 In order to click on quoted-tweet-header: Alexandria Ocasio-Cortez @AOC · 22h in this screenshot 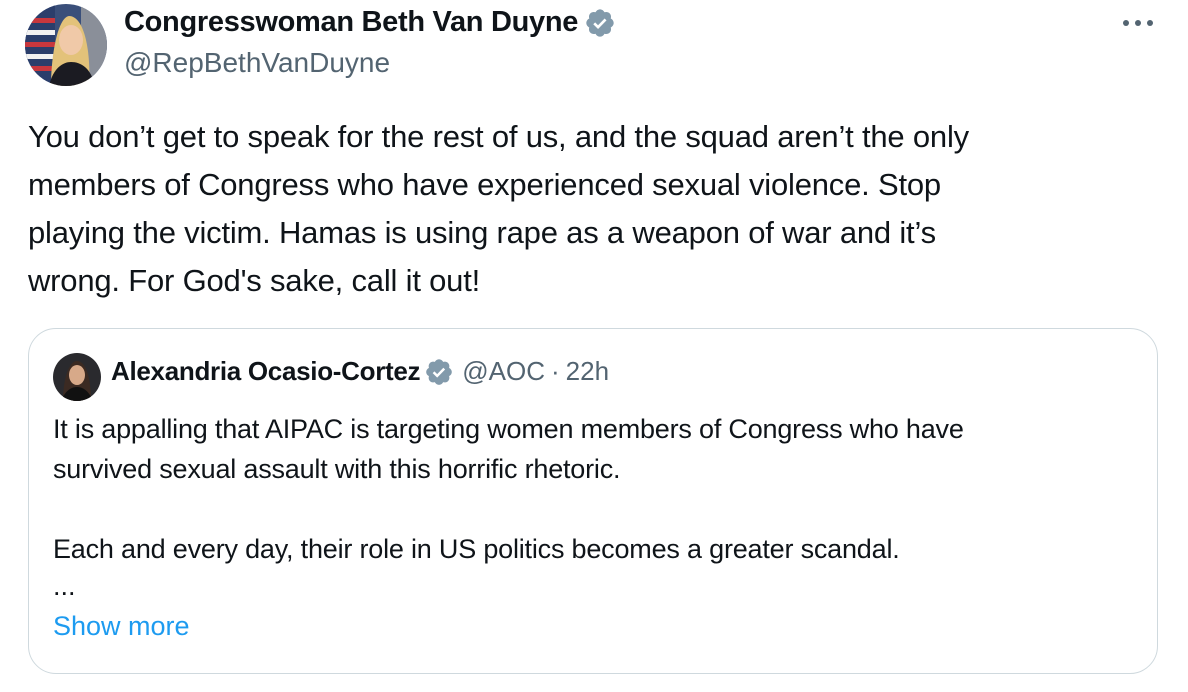, I will do `click(360, 371)`.